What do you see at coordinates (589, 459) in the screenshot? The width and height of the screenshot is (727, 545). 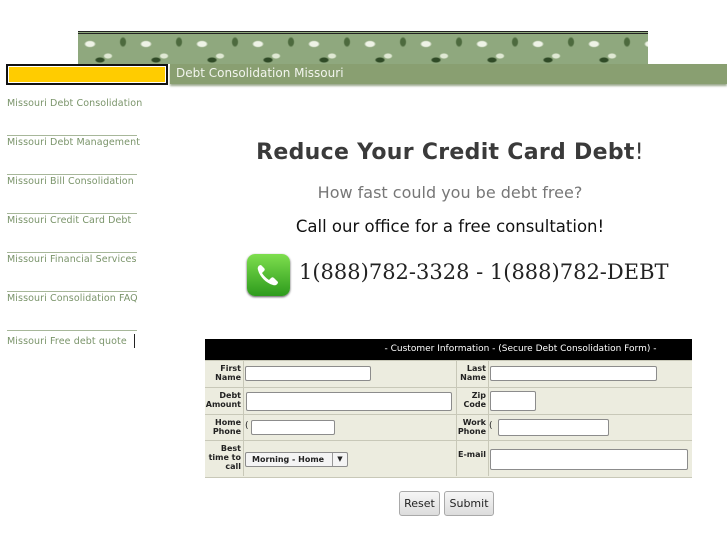 I see `email-input` at bounding box center [589, 459].